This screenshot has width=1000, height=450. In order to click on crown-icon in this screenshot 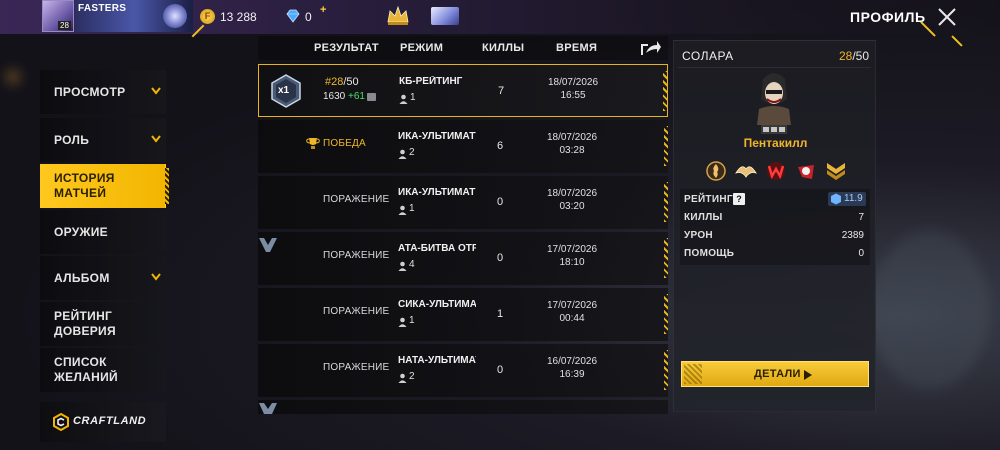, I will do `click(398, 16)`.